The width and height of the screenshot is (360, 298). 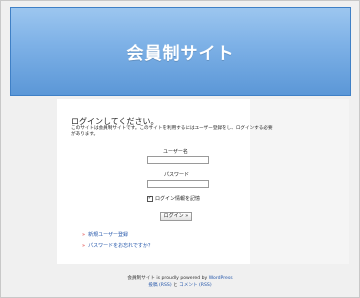 What do you see at coordinates (150, 198) in the screenshot?
I see `remember-me-checkbox: ✓` at bounding box center [150, 198].